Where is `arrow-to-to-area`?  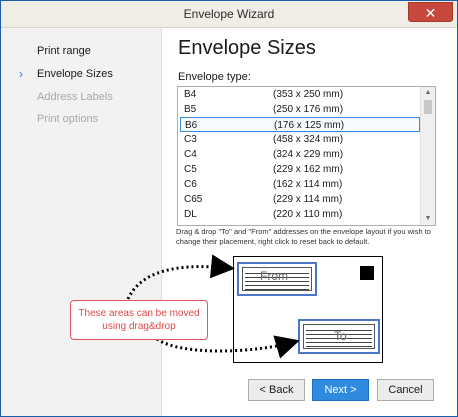 arrow-to-to-area is located at coordinates (228, 347).